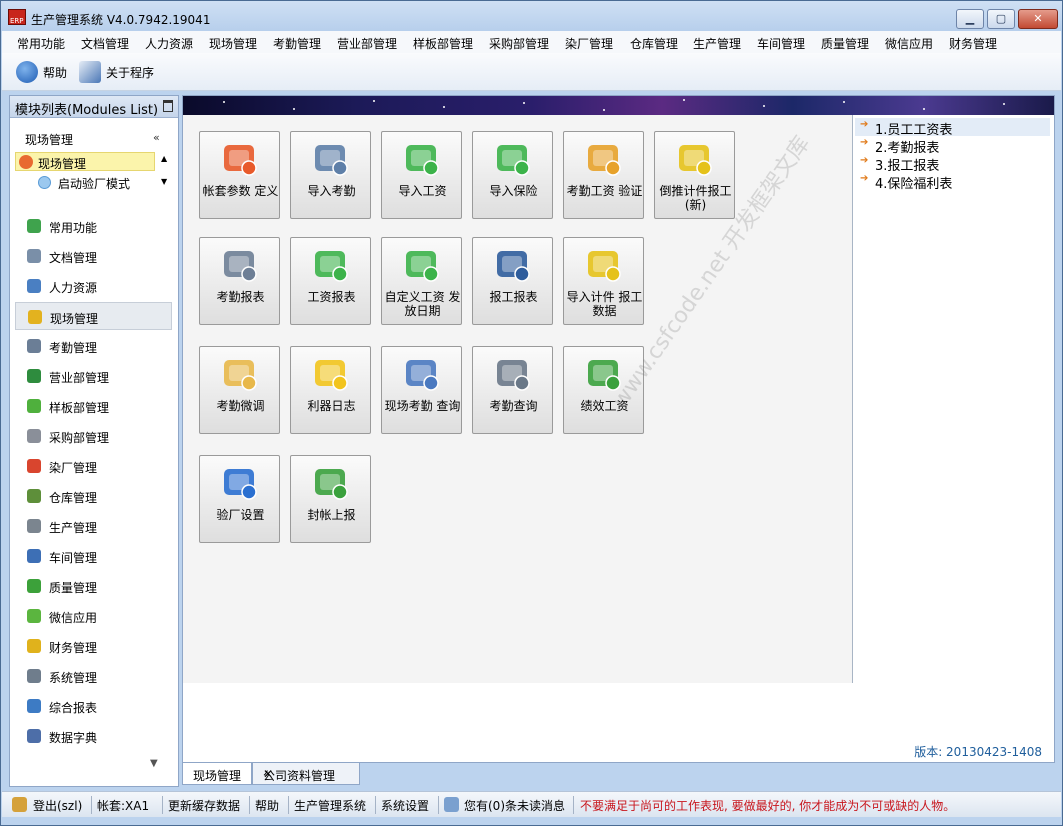 Image resolution: width=1063 pixels, height=826 pixels. Describe the element at coordinates (34, 286) in the screenshot. I see `users-icon` at that location.